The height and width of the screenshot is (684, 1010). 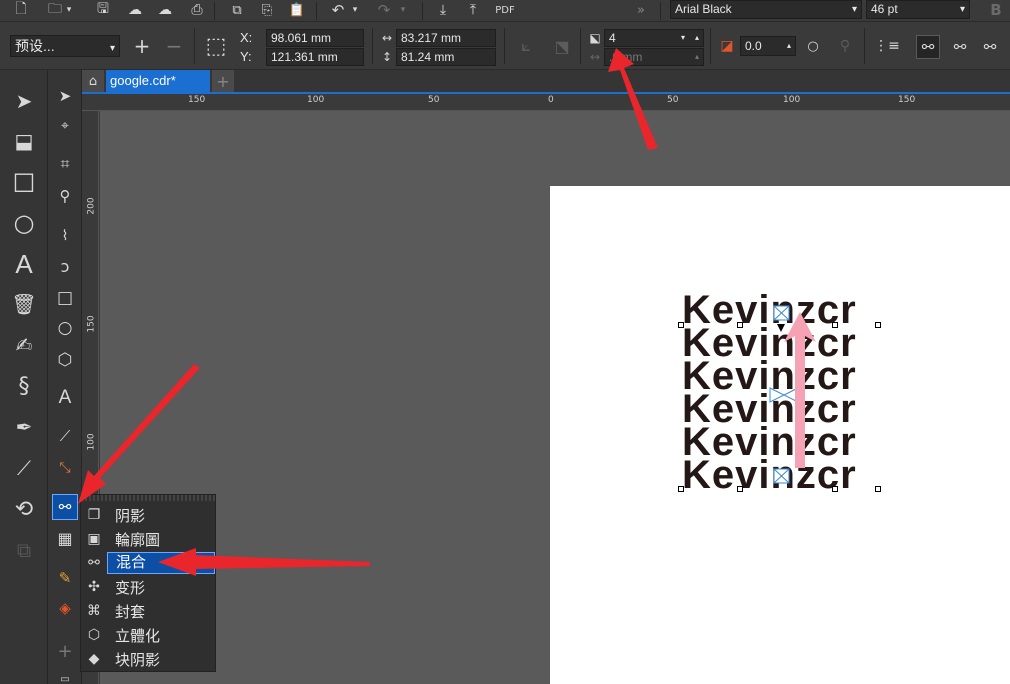 What do you see at coordinates (65, 651) in the screenshot?
I see `add-tool-icon: +` at bounding box center [65, 651].